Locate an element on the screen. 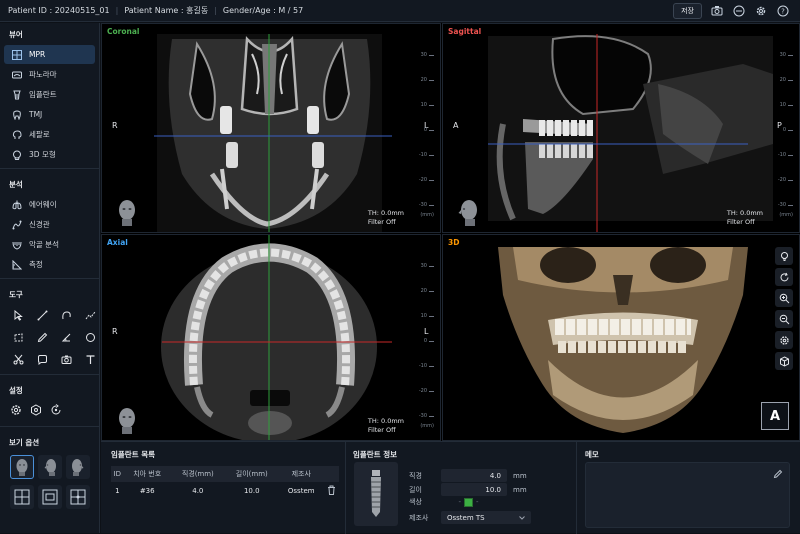 Image resolution: width=800 pixels, height=534 pixels. length-unit: mm is located at coordinates (520, 489).